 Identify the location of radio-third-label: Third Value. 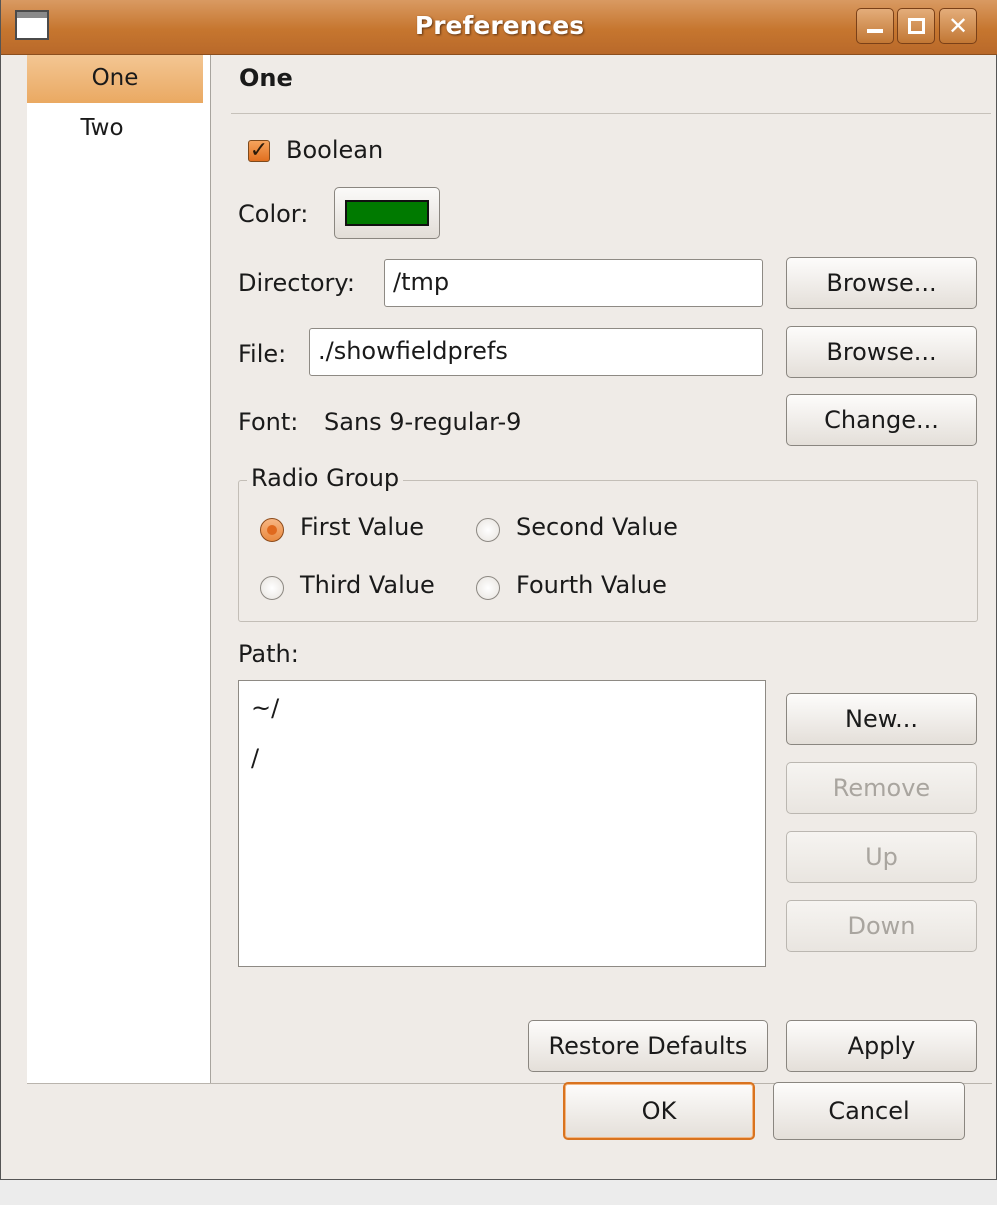
(367, 585).